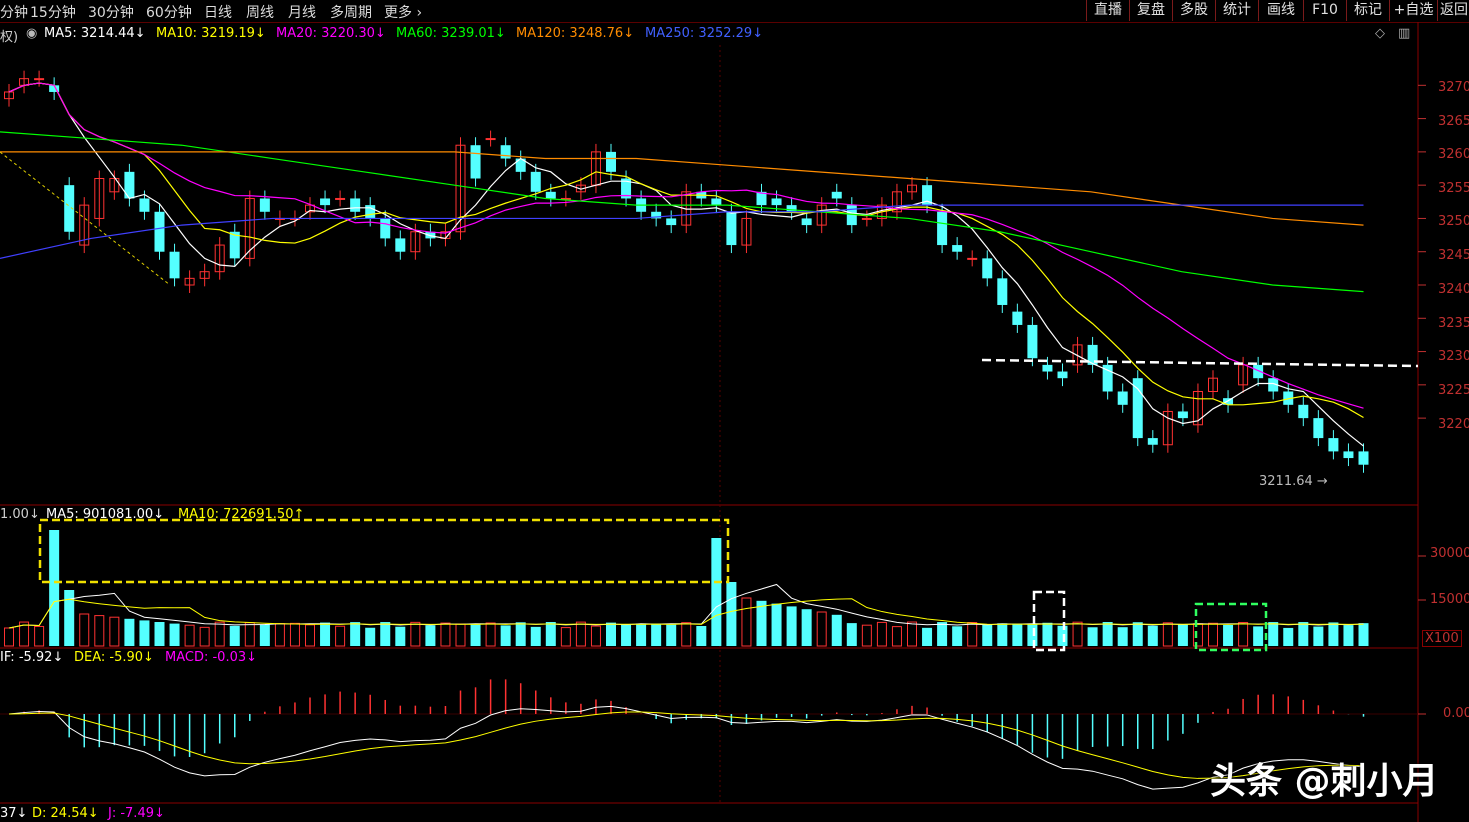 The image size is (1469, 822). Describe the element at coordinates (31, 657) in the screenshot. I see `dif-label: IF: -5.92` at that location.